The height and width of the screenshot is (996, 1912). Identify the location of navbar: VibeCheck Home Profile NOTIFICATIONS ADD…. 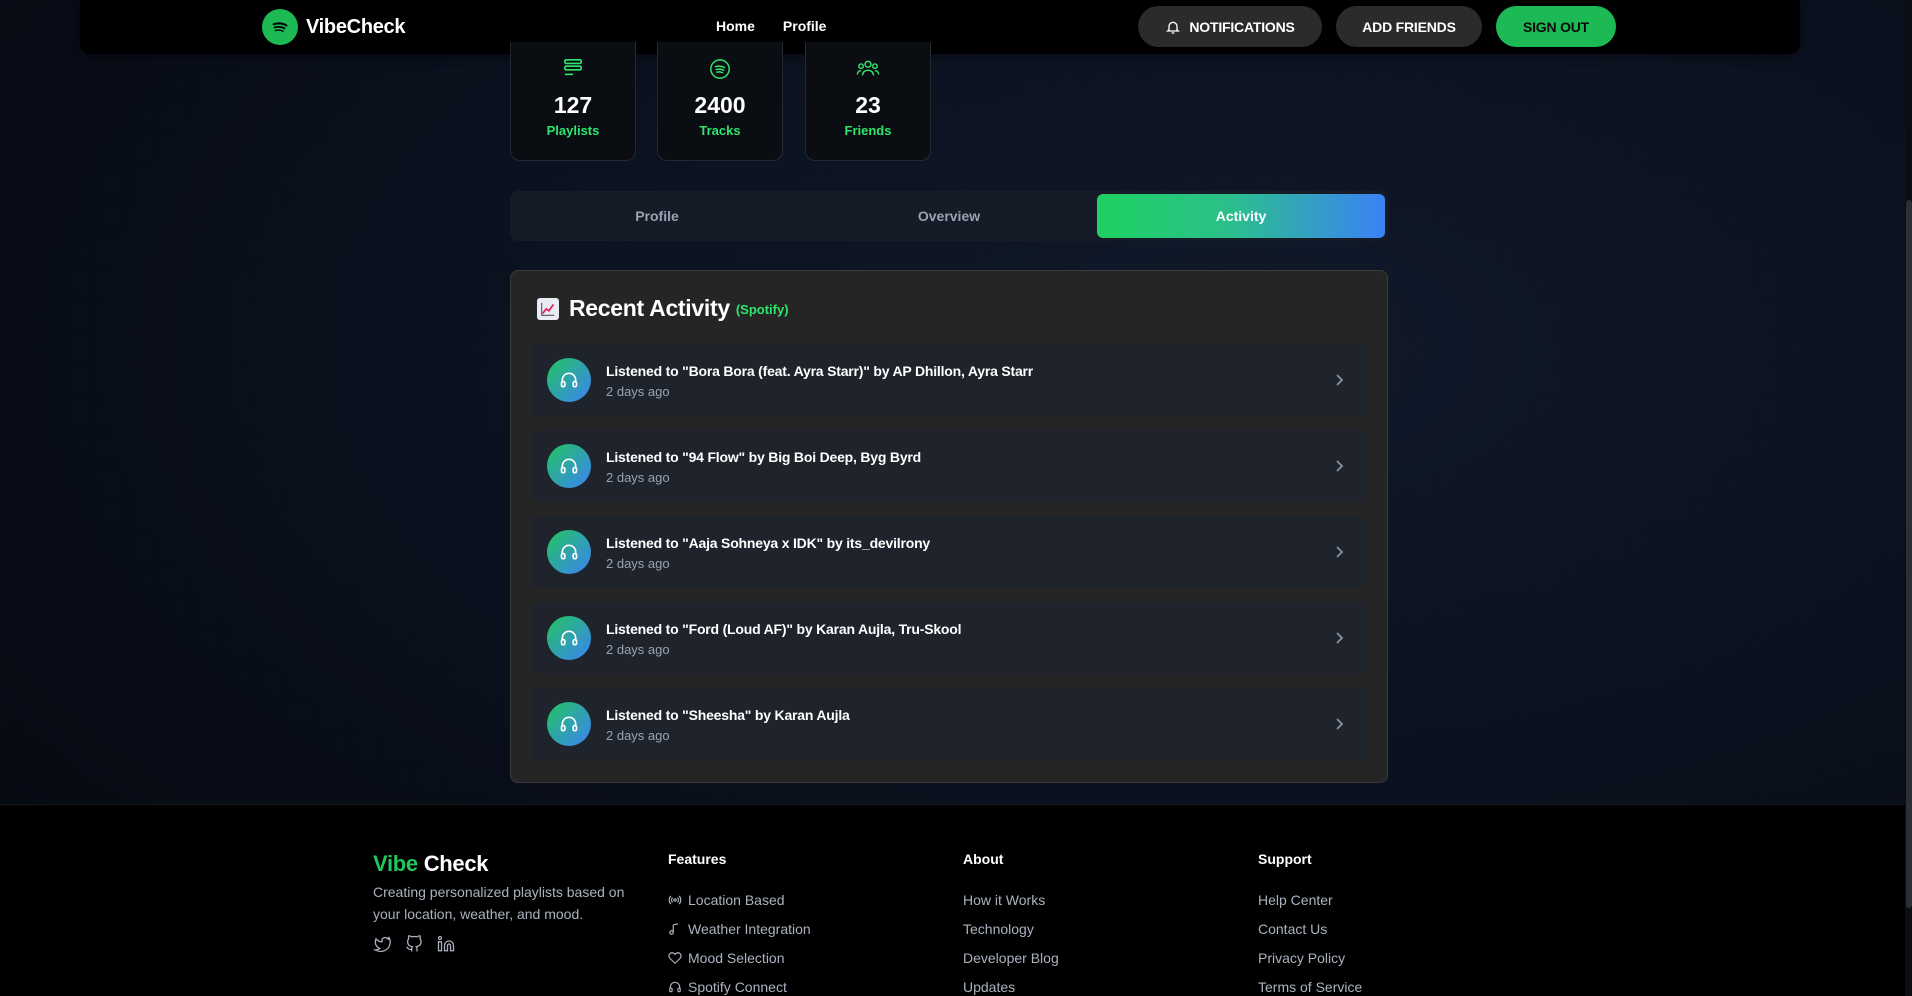
(940, 27).